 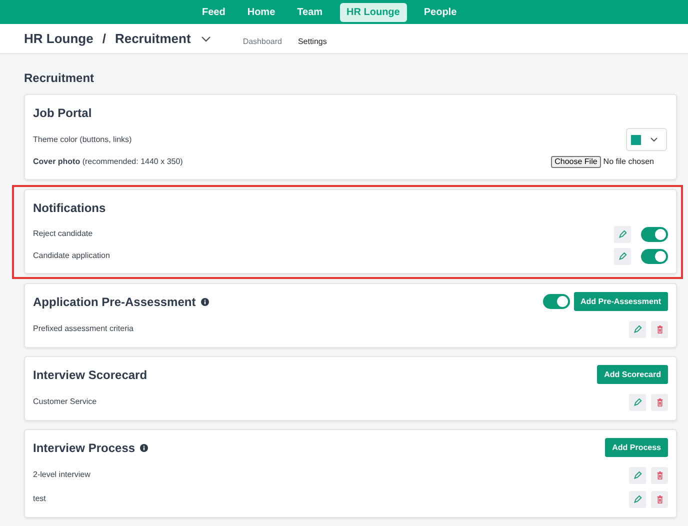 I want to click on choose-file-button: Choose File, so click(x=576, y=162).